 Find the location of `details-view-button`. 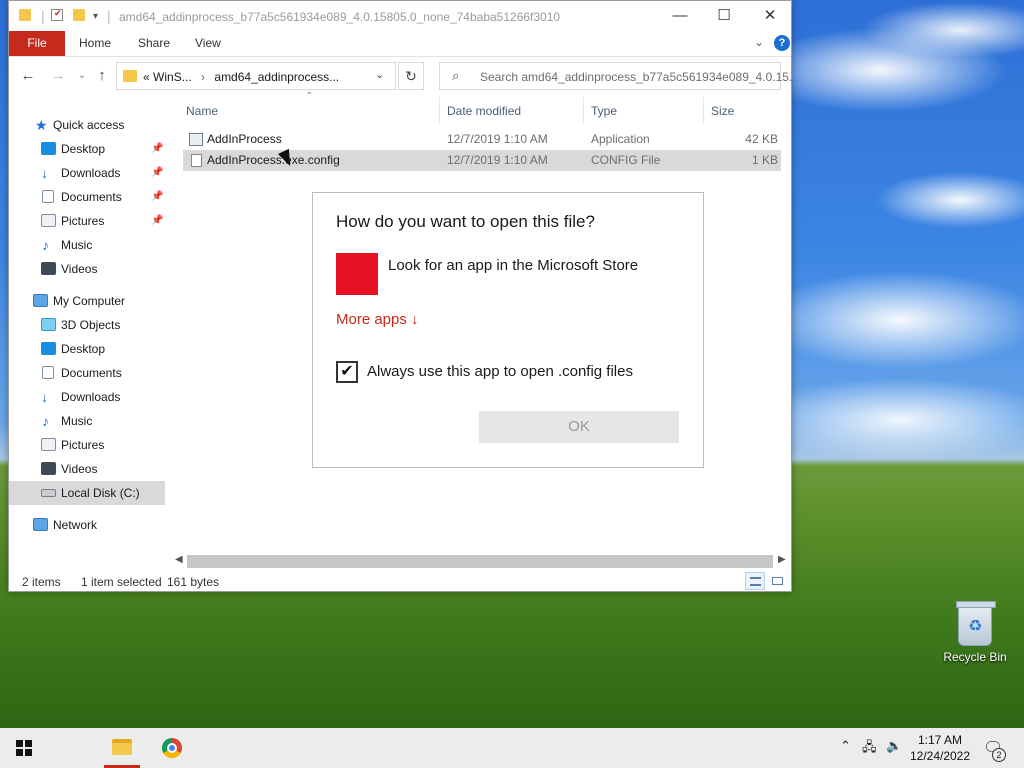

details-view-button is located at coordinates (755, 581).